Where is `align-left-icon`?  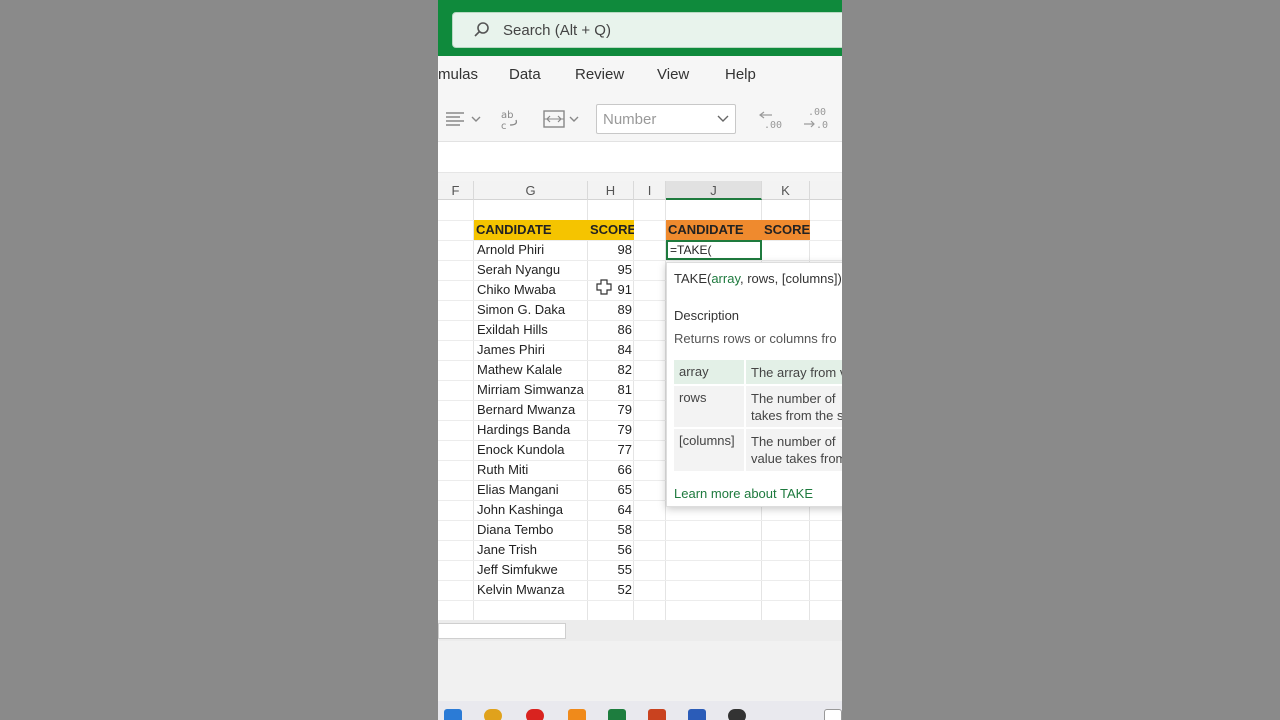
align-left-icon is located at coordinates (463, 119).